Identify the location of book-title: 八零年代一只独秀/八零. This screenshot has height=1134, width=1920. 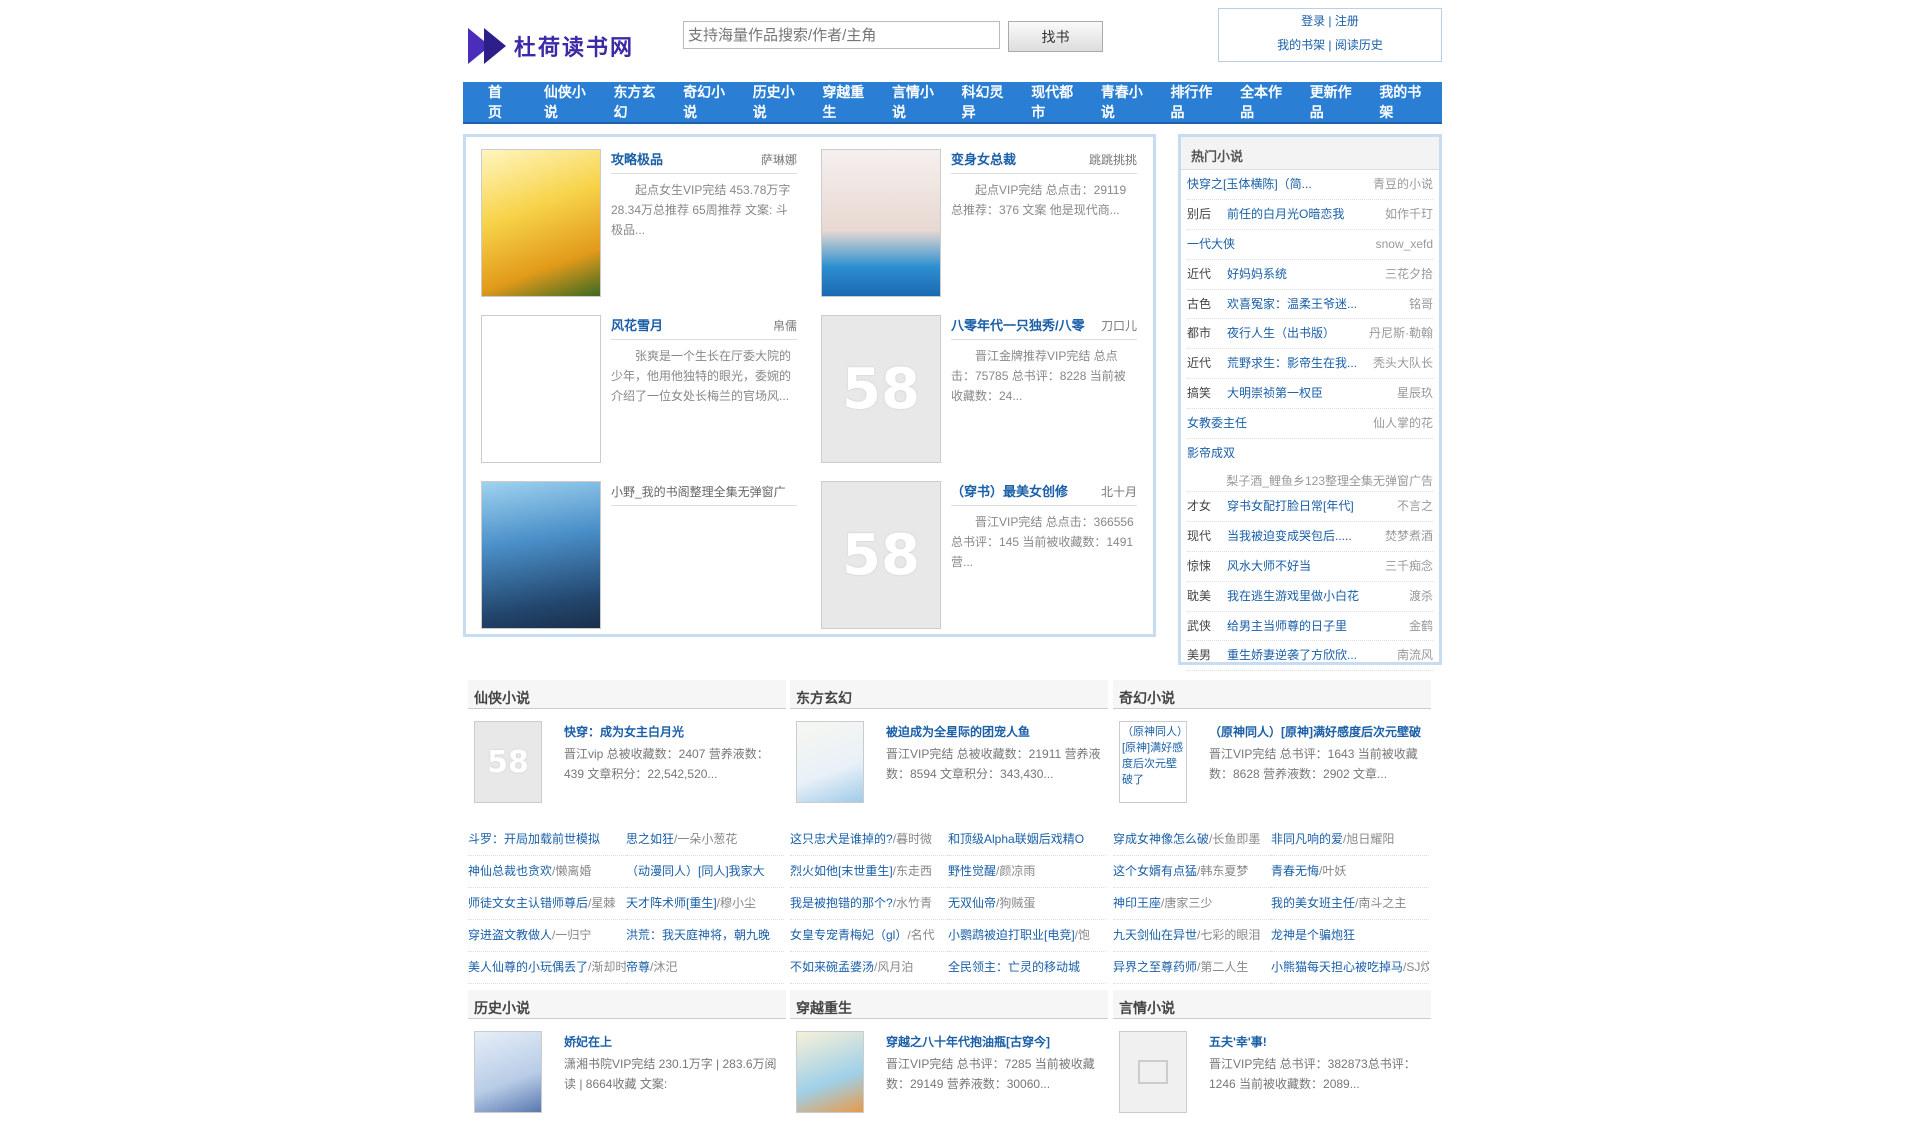
(1018, 327).